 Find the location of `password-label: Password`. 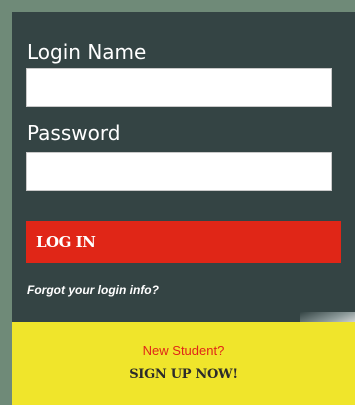

password-label: Password is located at coordinates (74, 133).